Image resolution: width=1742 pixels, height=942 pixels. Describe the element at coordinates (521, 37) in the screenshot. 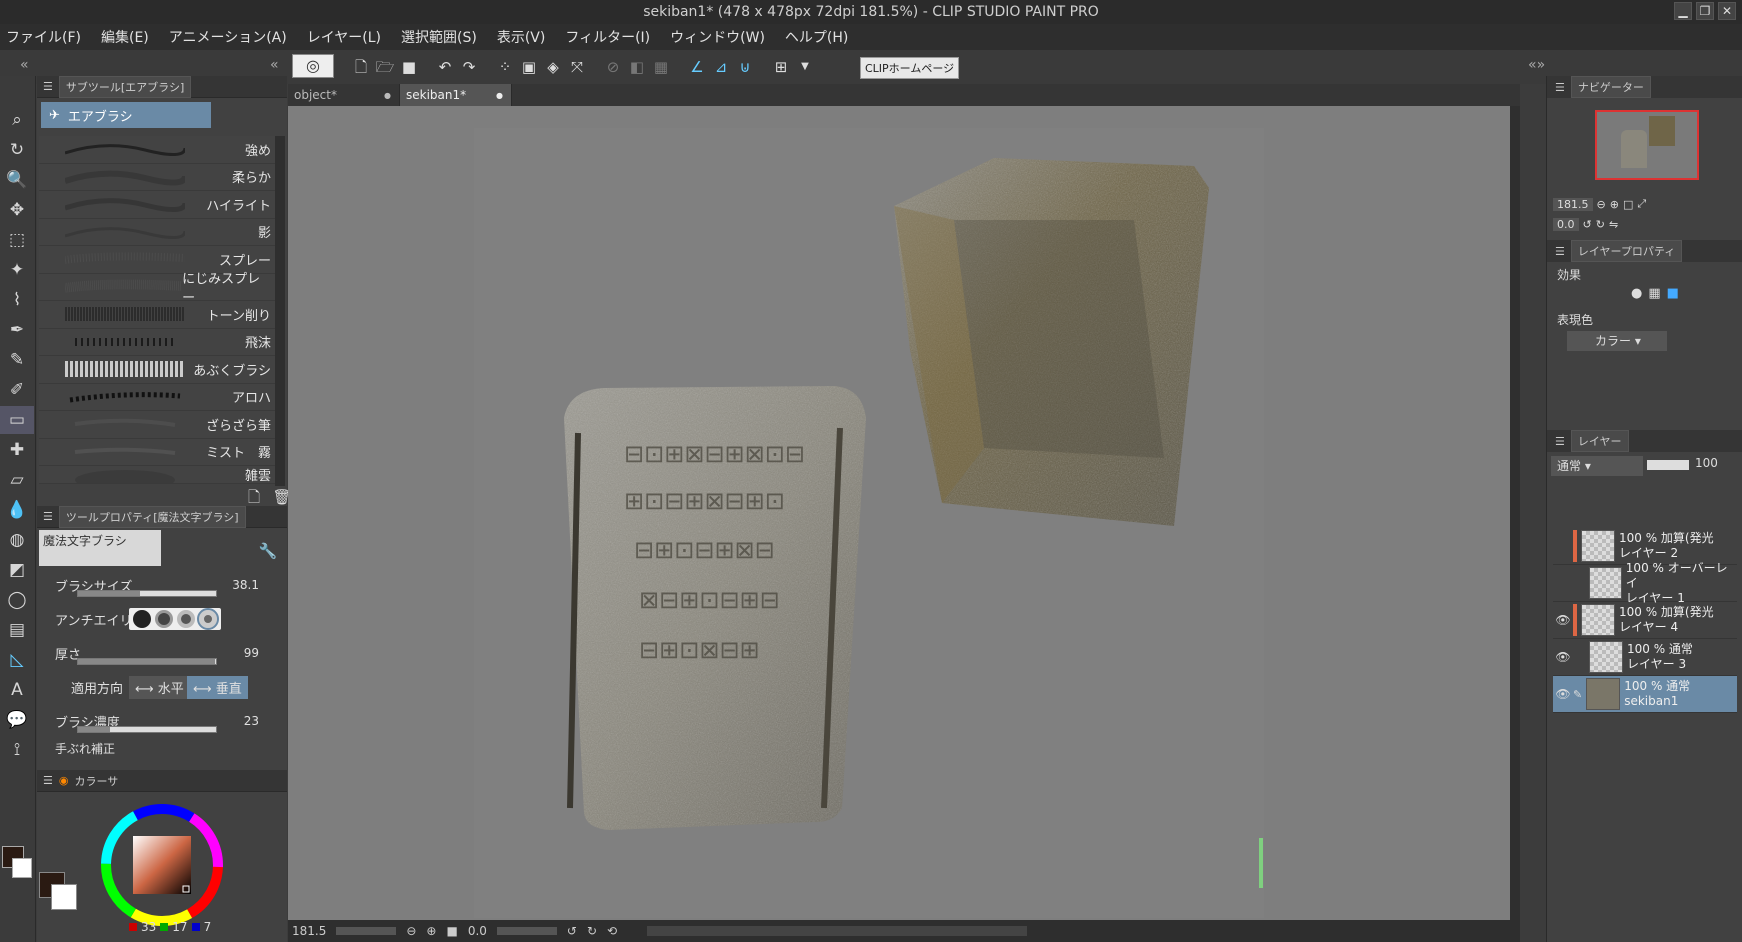

I see `menu-view: 表示(V)` at that location.